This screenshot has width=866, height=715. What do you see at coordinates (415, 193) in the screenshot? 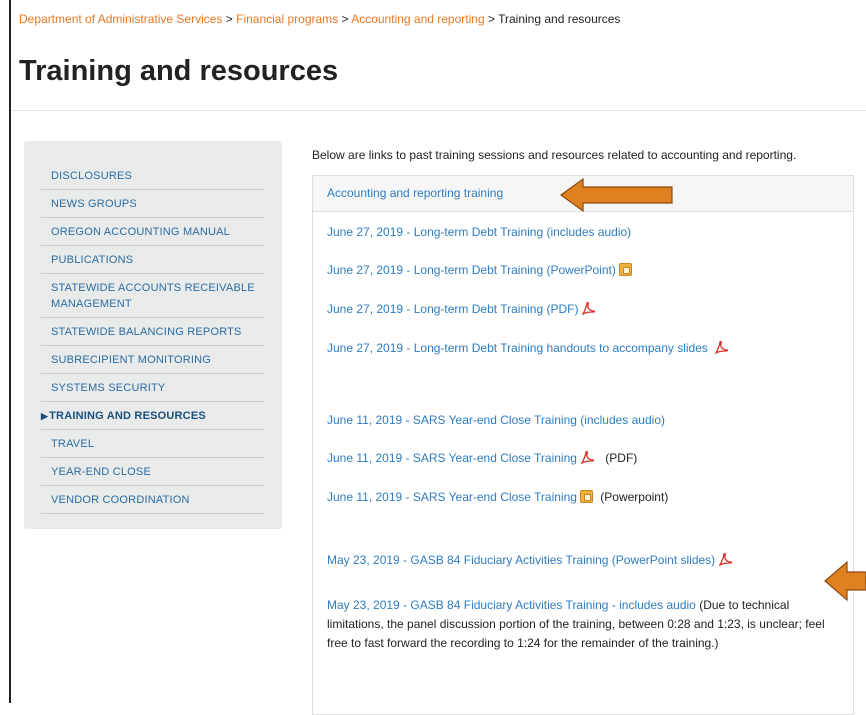
I see `panel-heading-link: Accounting and reporting training` at bounding box center [415, 193].